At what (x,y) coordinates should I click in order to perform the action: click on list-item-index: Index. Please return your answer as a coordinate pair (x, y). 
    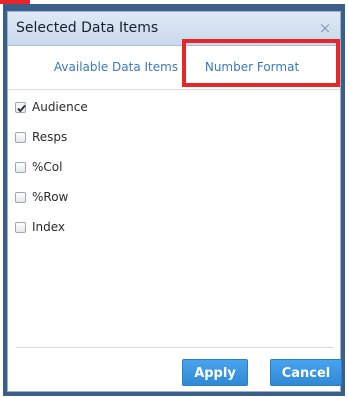
    Looking at the image, I should click on (40, 227).